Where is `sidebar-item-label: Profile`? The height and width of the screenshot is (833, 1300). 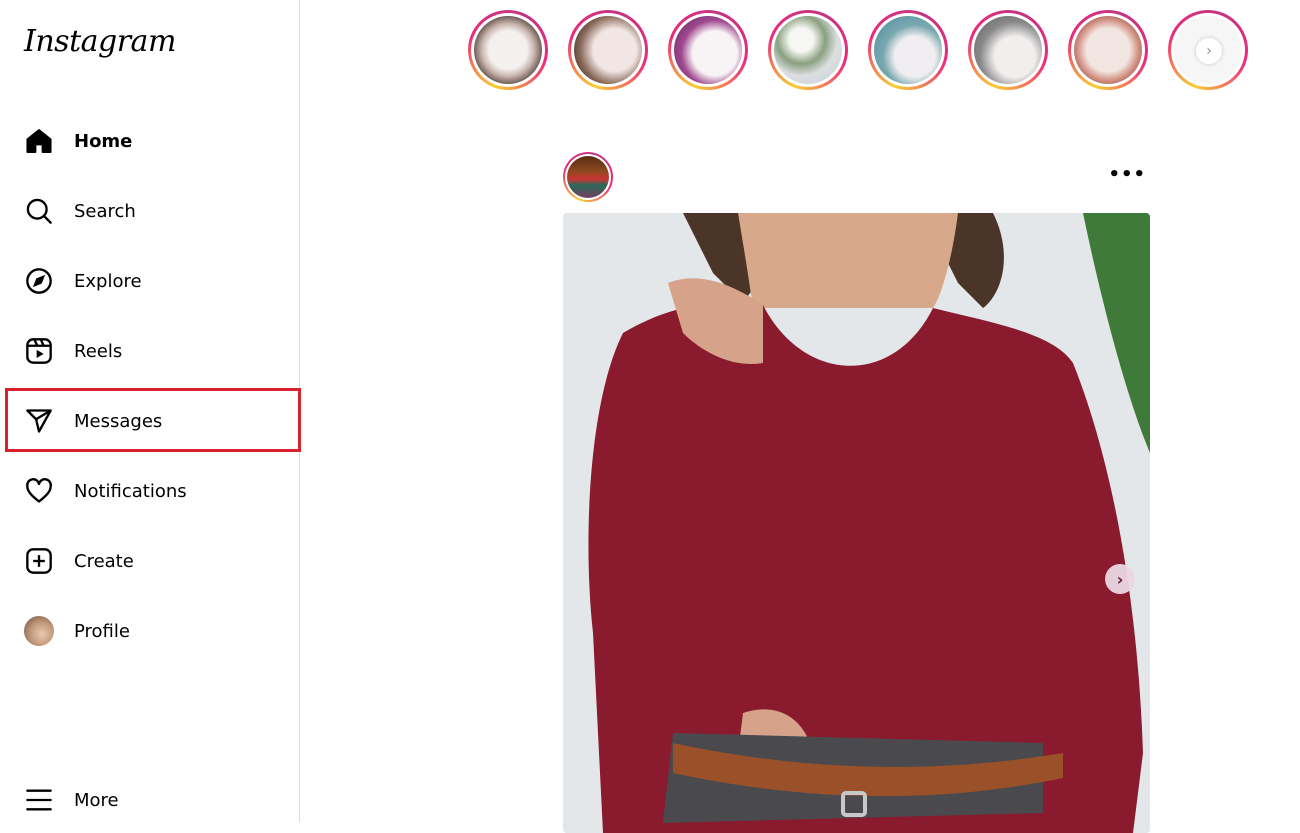
sidebar-item-label: Profile is located at coordinates (102, 631).